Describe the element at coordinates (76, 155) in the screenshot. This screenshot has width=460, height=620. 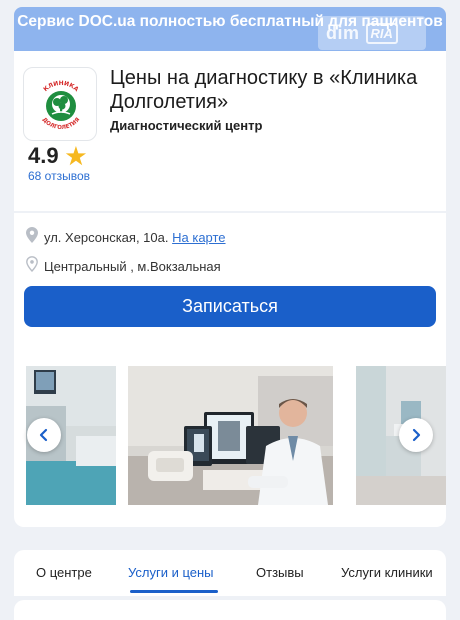
I see `star-icon: ★` at that location.